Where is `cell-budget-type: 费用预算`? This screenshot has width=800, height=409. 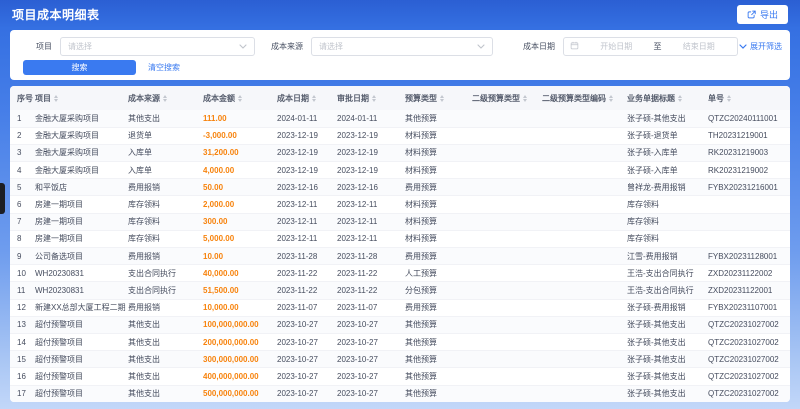 cell-budget-type: 费用预算 is located at coordinates (438, 308).